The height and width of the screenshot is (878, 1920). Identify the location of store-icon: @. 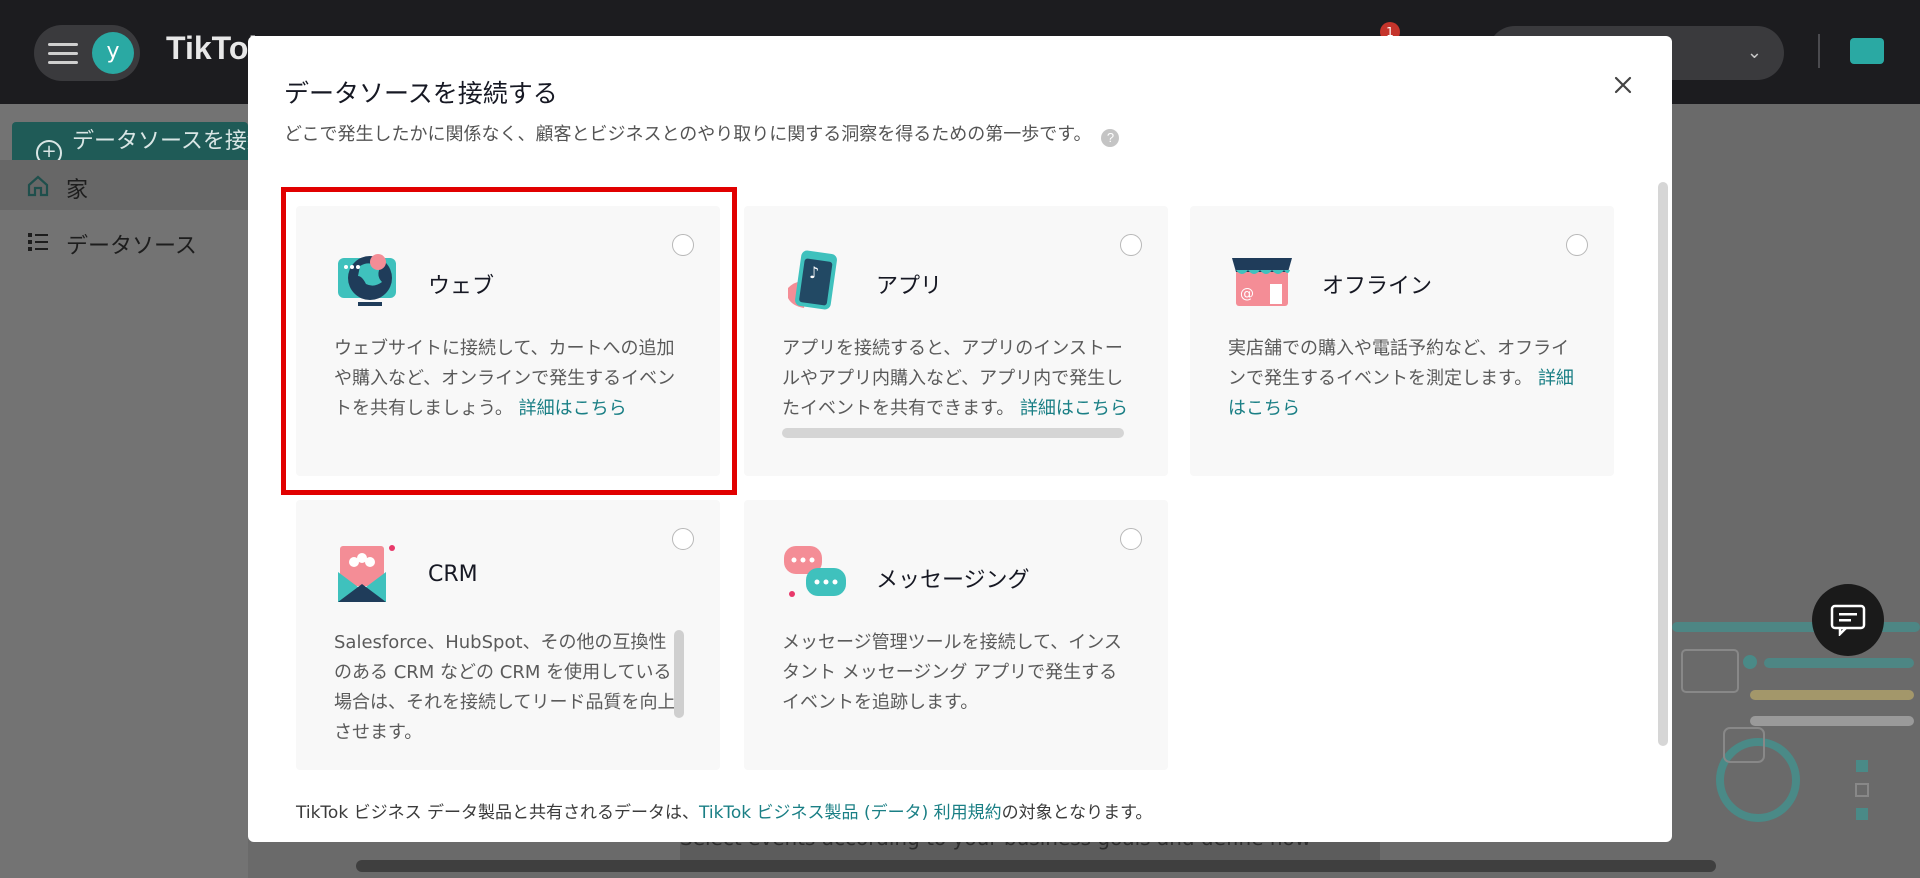
(1262, 282).